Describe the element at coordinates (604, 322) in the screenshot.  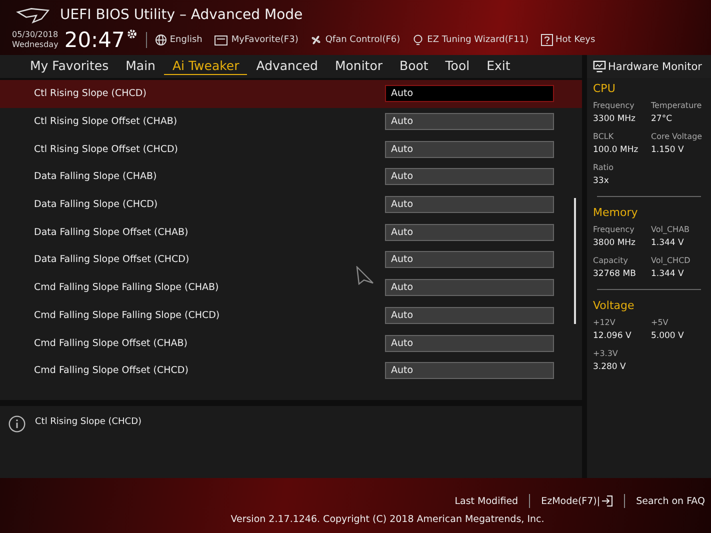
I see `stat-label: +12V` at that location.